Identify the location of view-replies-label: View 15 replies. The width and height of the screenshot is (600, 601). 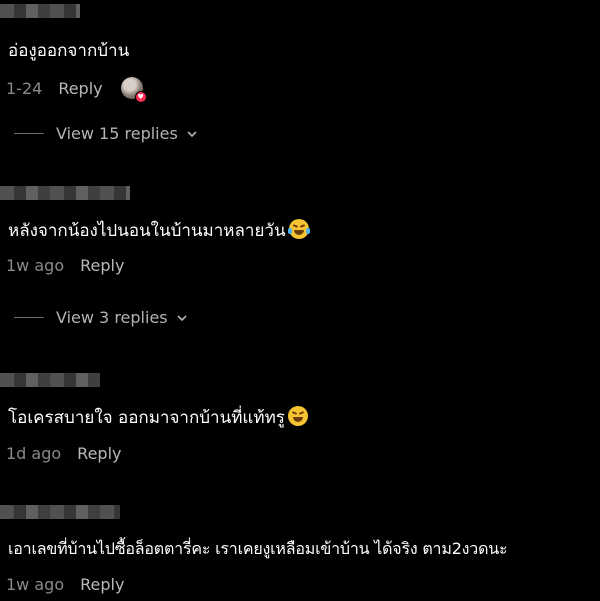
(117, 133).